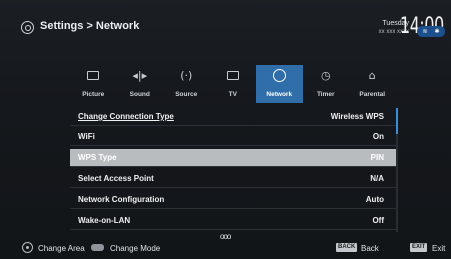 The height and width of the screenshot is (259, 451). What do you see at coordinates (61, 248) in the screenshot?
I see `change-area-label: Change Area` at bounding box center [61, 248].